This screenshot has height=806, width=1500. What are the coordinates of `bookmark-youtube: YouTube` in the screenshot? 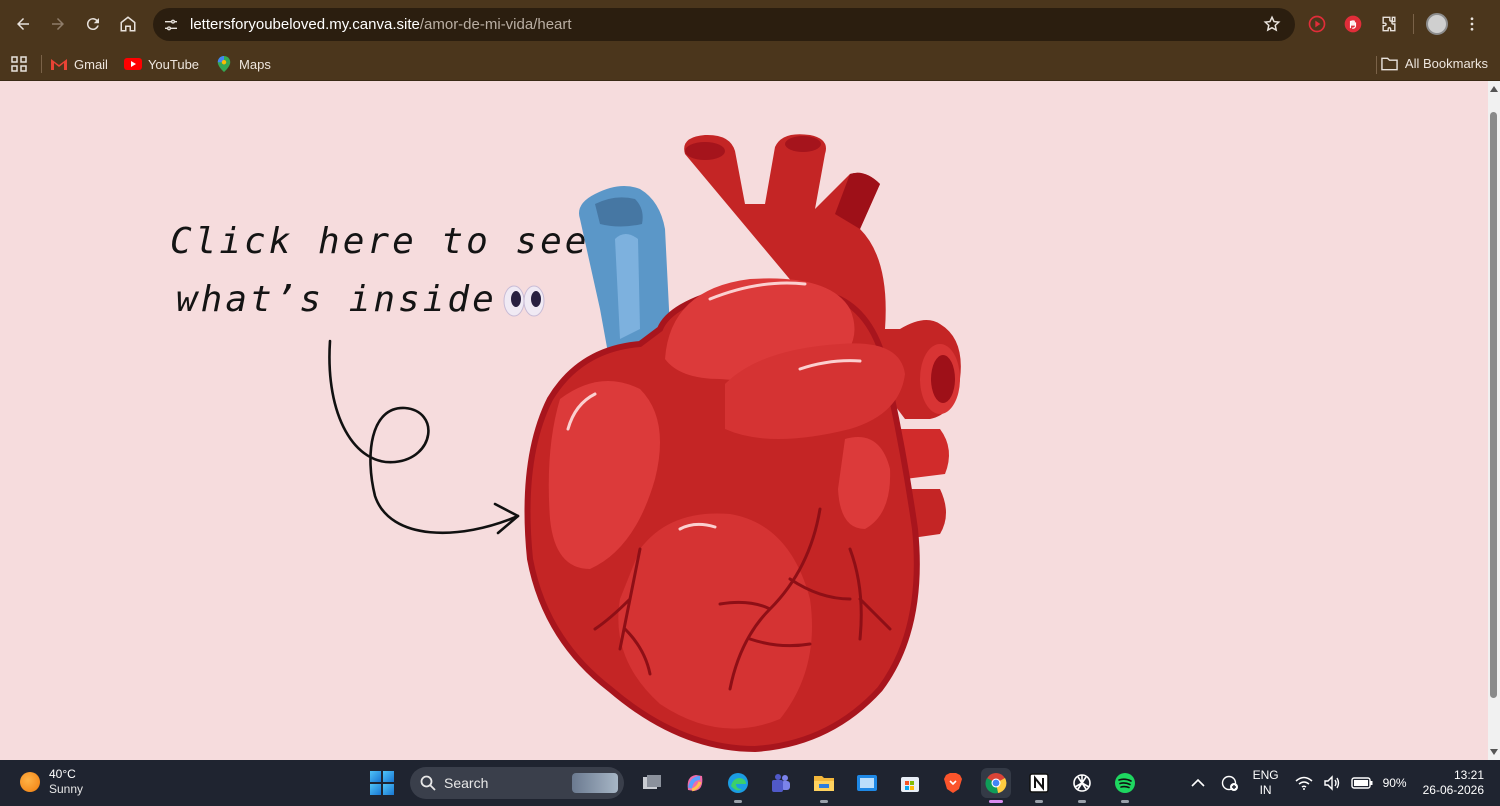 It's located at (161, 64).